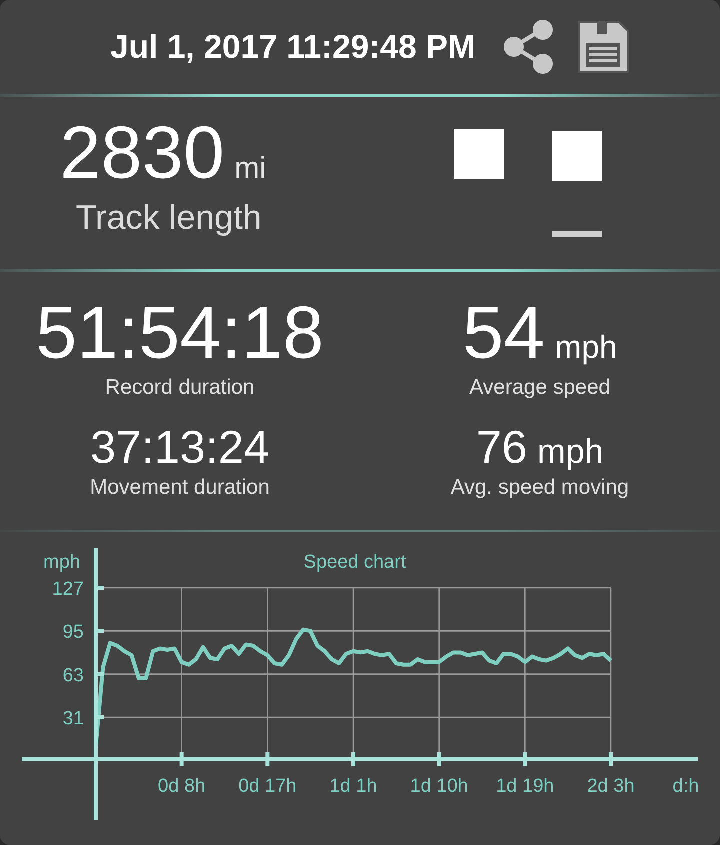 The height and width of the screenshot is (845, 720). Describe the element at coordinates (354, 786) in the screenshot. I see `x-tick-label: 1d 1h` at that location.